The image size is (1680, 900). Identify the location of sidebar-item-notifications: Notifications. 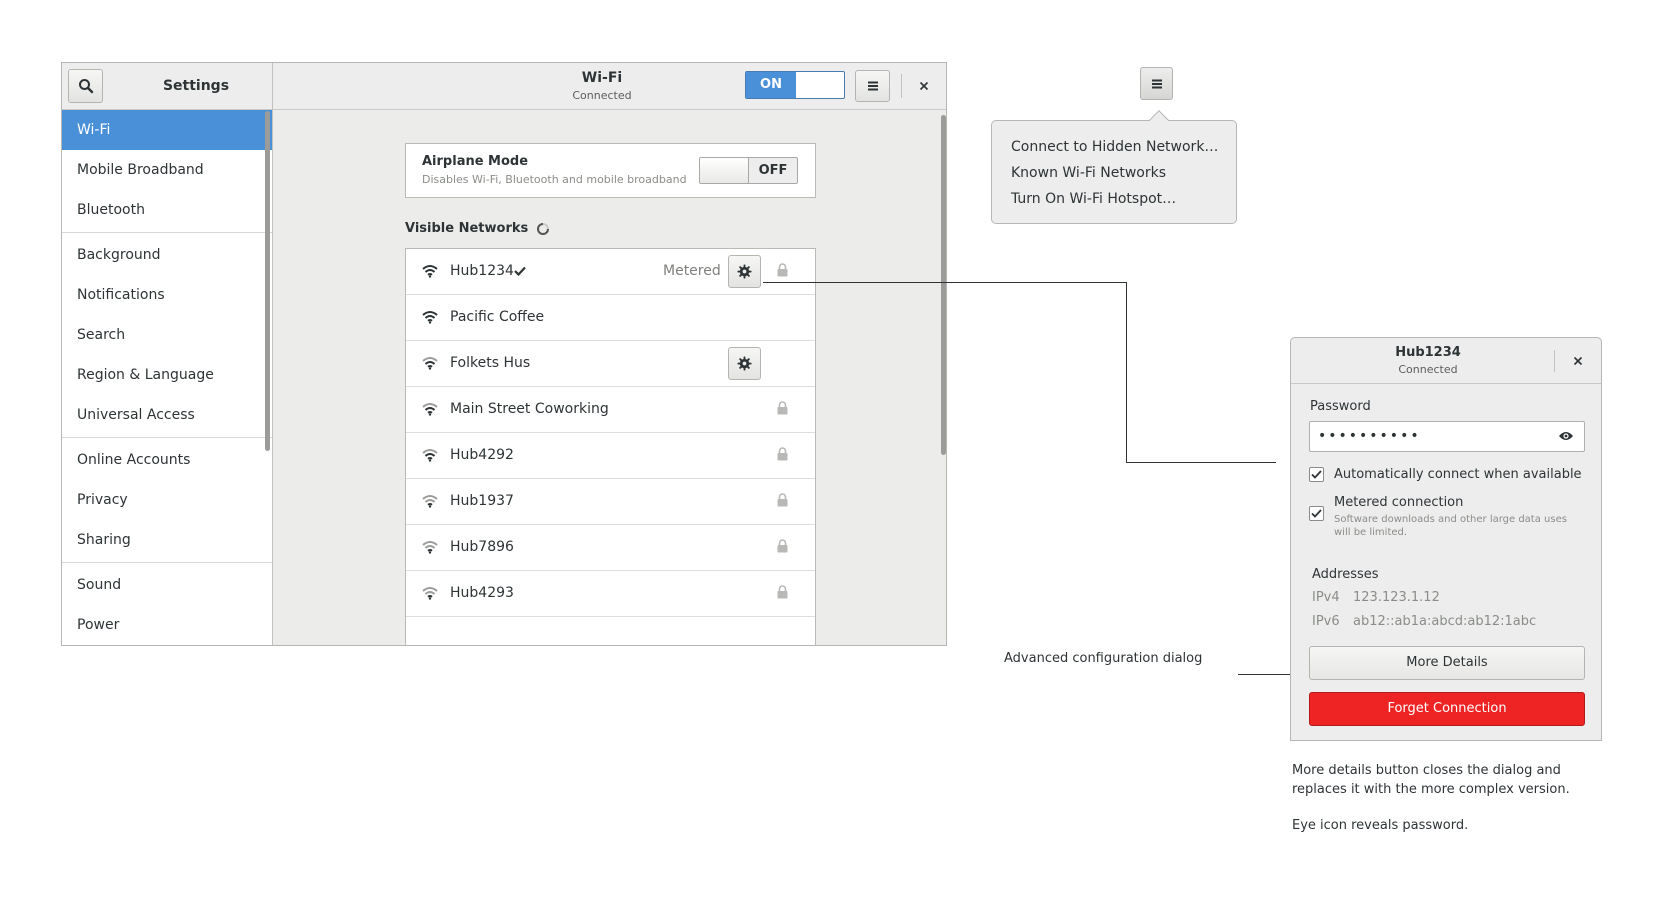
(167, 295).